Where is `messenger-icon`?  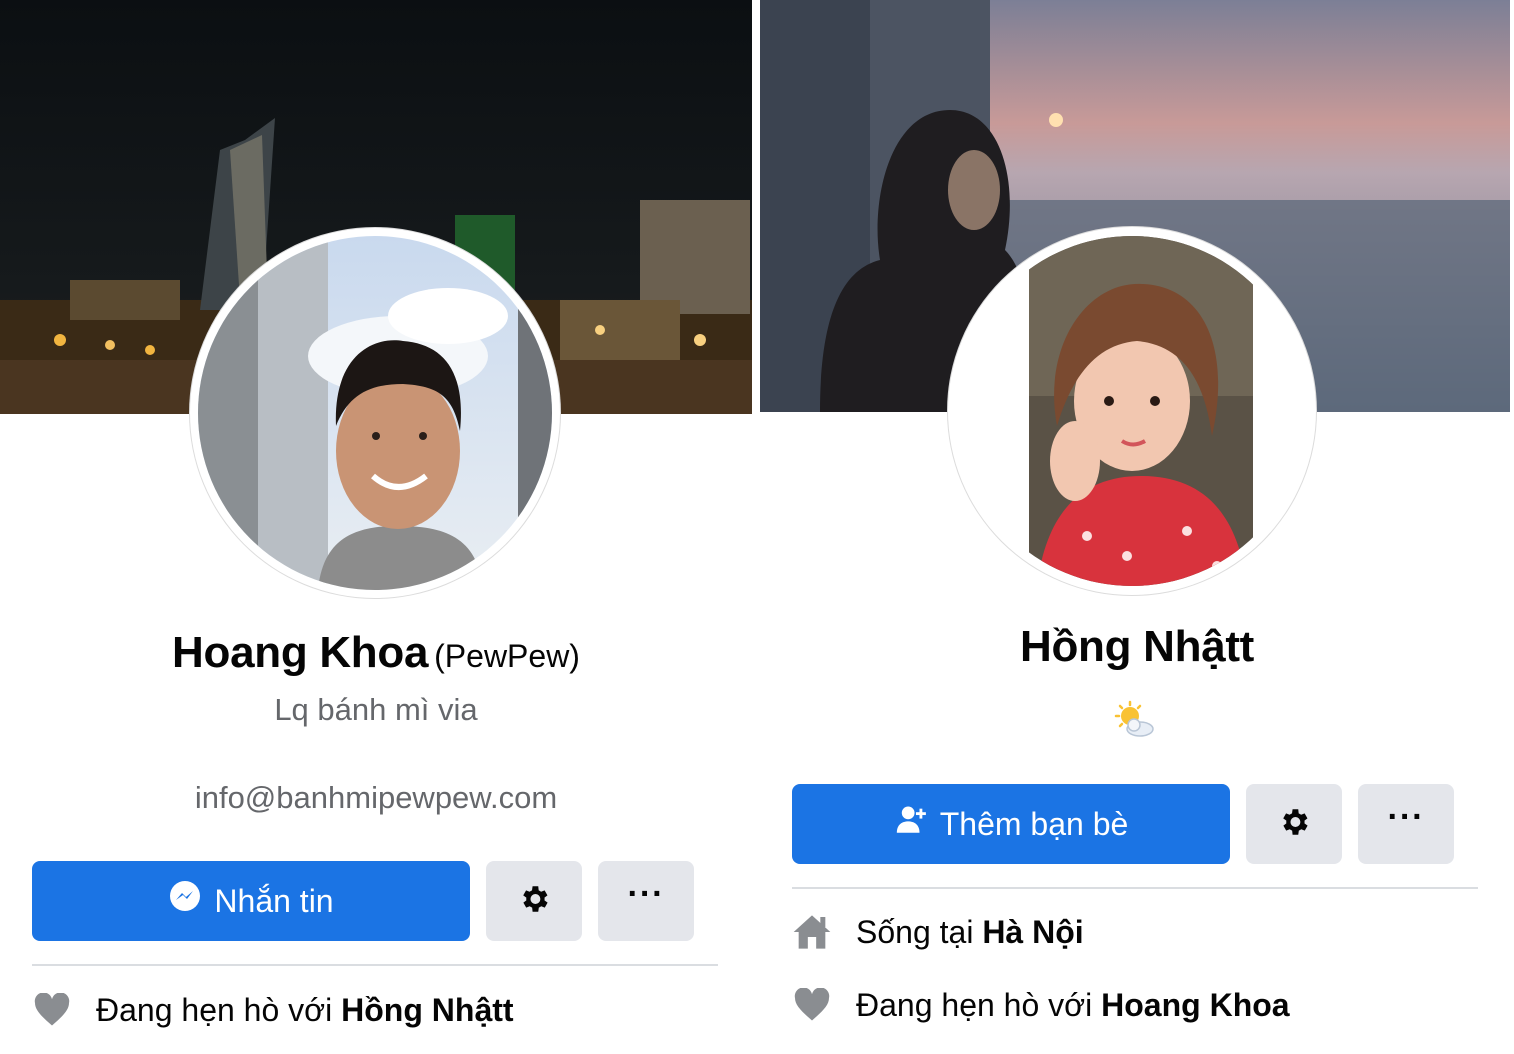
messenger-icon is located at coordinates (185, 901).